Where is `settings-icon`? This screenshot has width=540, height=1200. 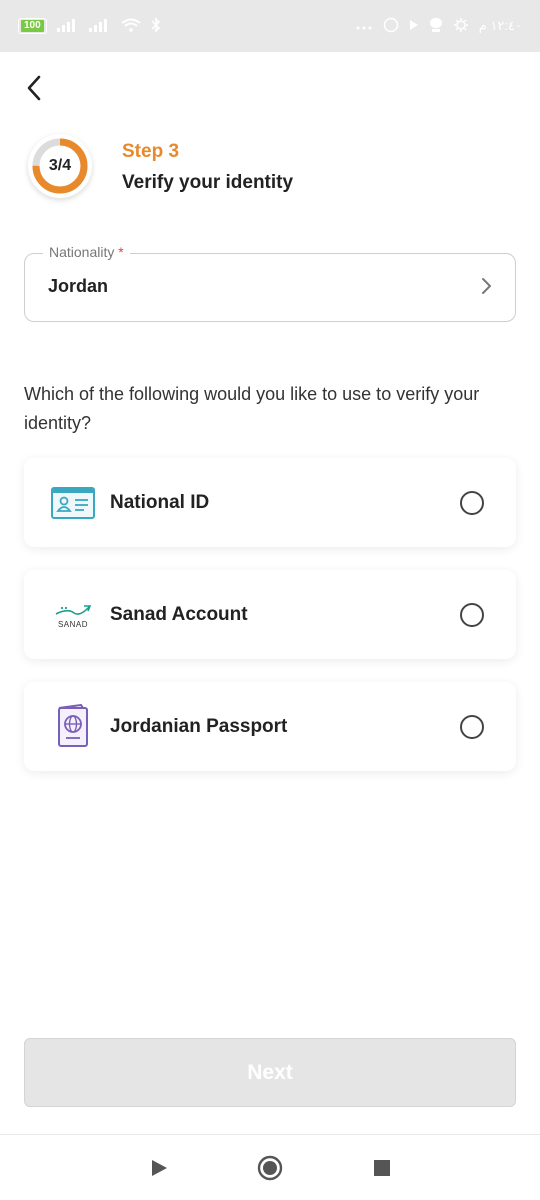
settings-icon is located at coordinates (461, 26).